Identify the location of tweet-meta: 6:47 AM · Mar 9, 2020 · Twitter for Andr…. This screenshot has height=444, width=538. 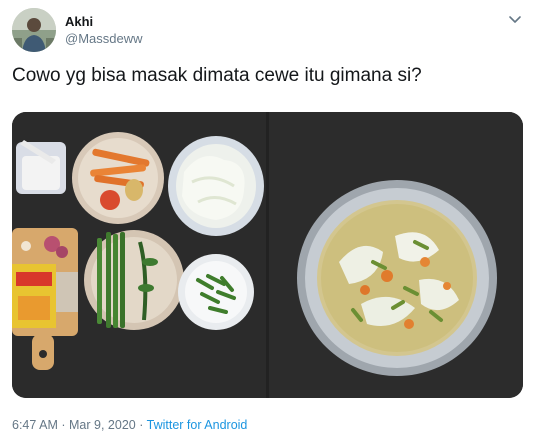
(129, 425).